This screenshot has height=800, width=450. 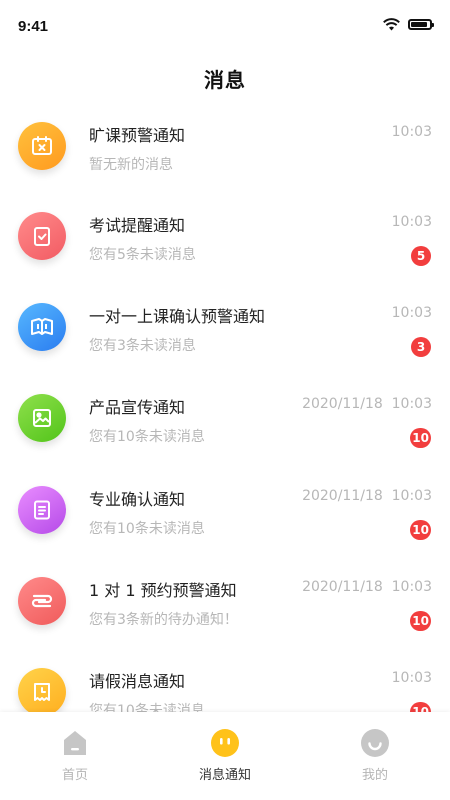 I want to click on message-title: 产品宣传通知, so click(x=137, y=407).